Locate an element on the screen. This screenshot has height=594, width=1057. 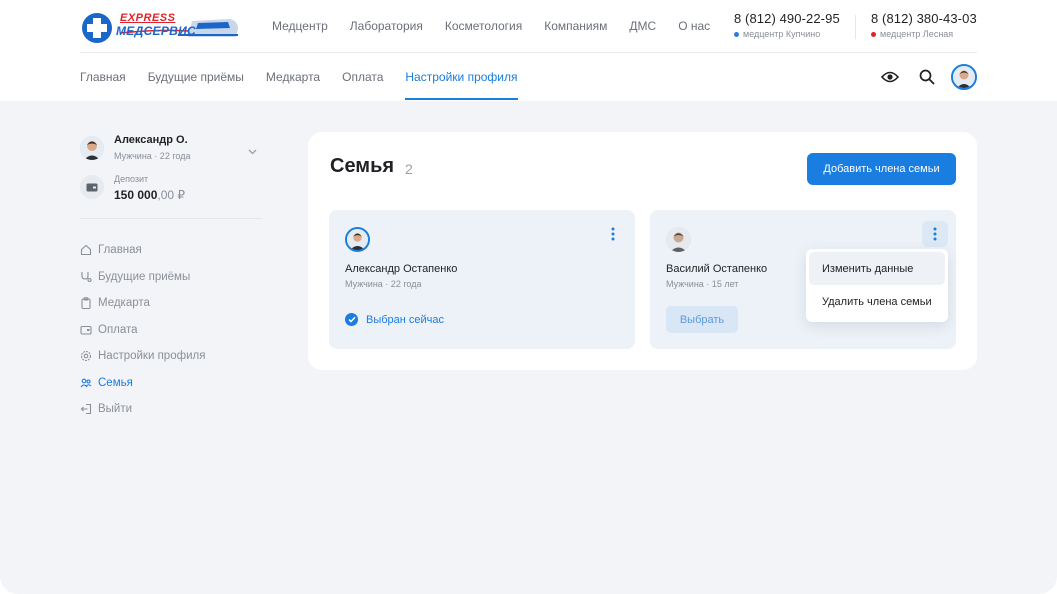
add-family-member-button: Добавить члена семьи is located at coordinates (881, 169).